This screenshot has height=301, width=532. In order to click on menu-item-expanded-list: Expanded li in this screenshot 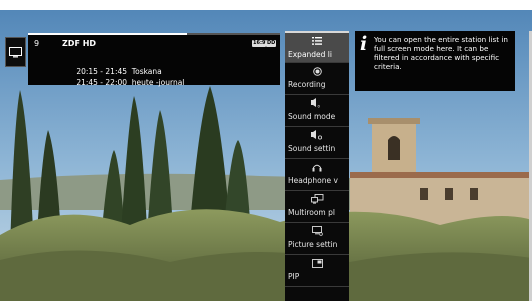, I will do `click(317, 47)`.